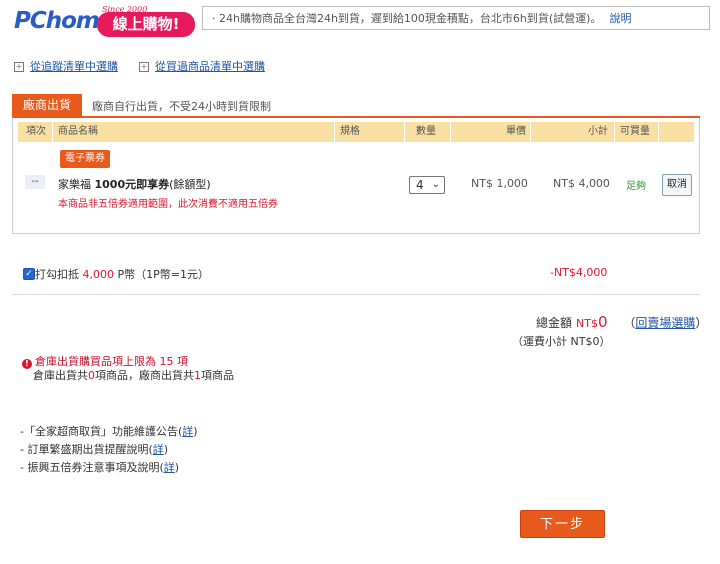 This screenshot has height=564, width=720. I want to click on col-stock: 可買量, so click(635, 131).